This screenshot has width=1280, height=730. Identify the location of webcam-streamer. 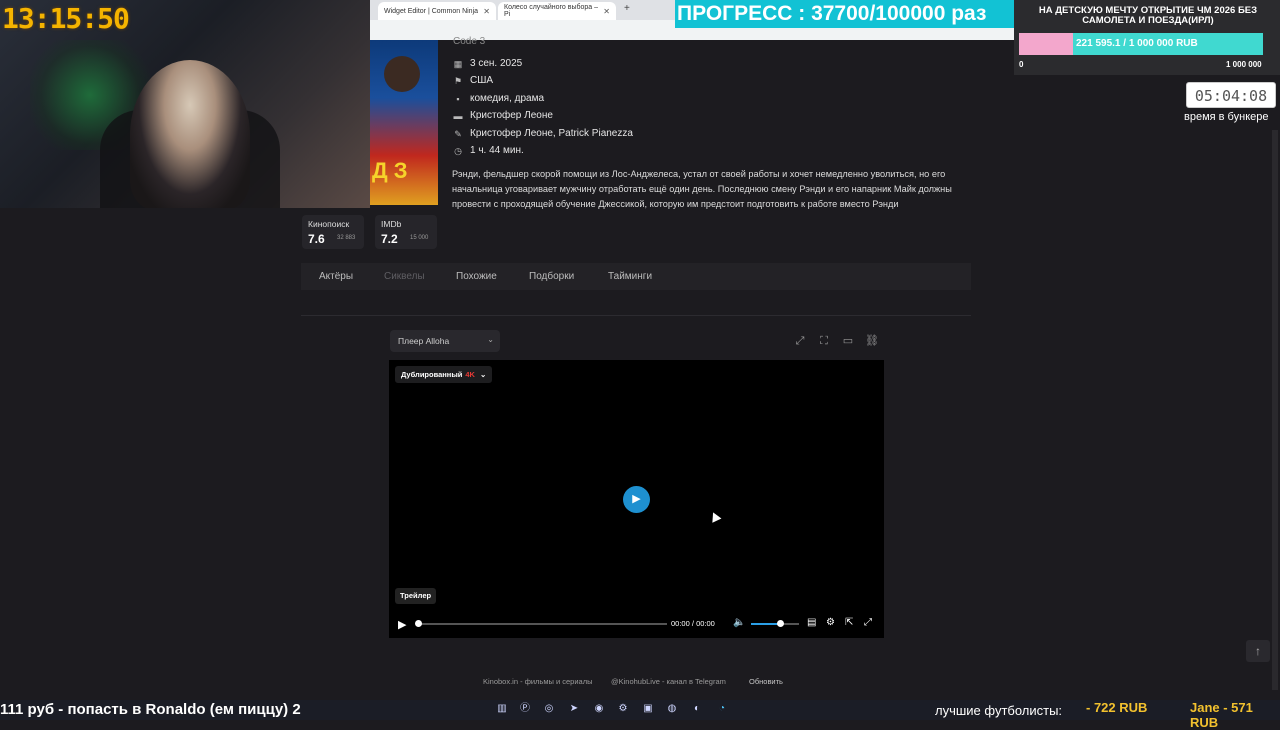
(190, 134).